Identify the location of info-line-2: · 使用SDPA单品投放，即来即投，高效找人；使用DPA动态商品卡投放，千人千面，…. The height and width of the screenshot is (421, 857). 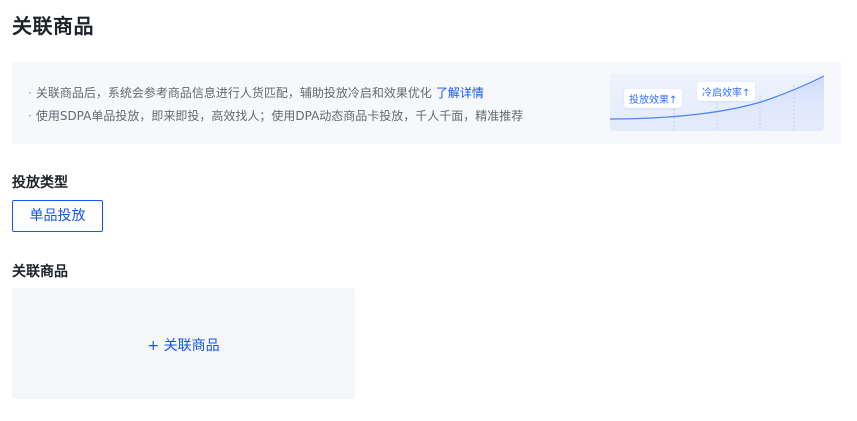
(275, 115).